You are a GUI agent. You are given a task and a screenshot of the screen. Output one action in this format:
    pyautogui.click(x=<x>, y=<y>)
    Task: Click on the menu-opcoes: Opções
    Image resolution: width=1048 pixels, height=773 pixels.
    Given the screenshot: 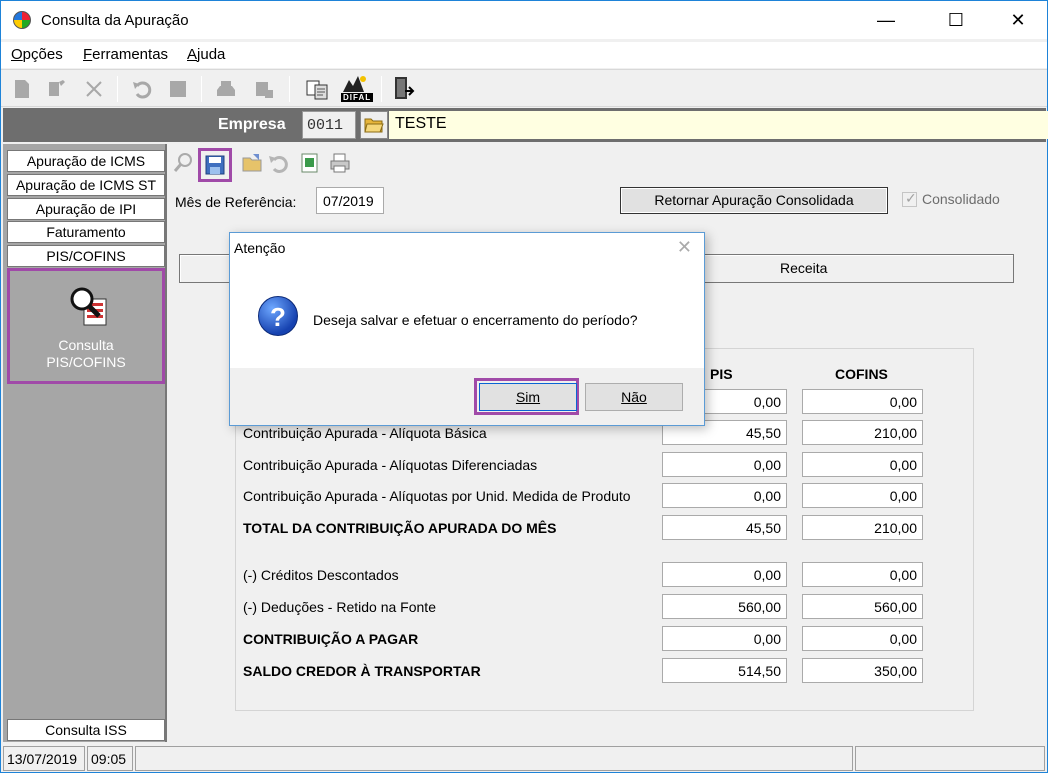 What is the action you would take?
    pyautogui.click(x=37, y=54)
    